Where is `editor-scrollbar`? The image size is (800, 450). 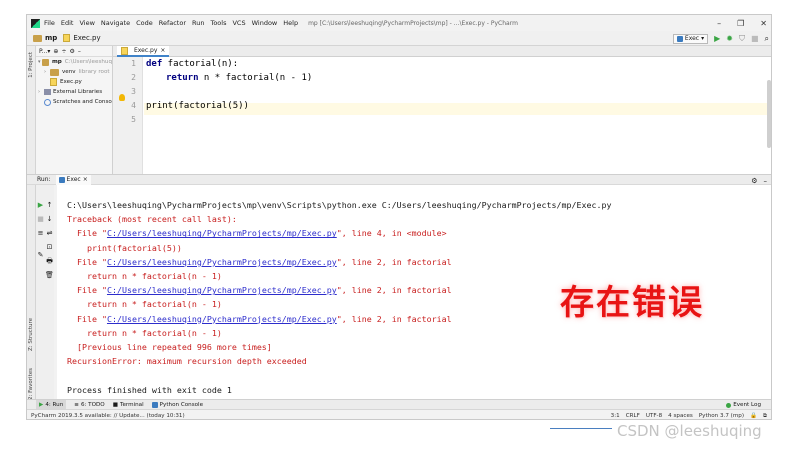 editor-scrollbar is located at coordinates (769, 114).